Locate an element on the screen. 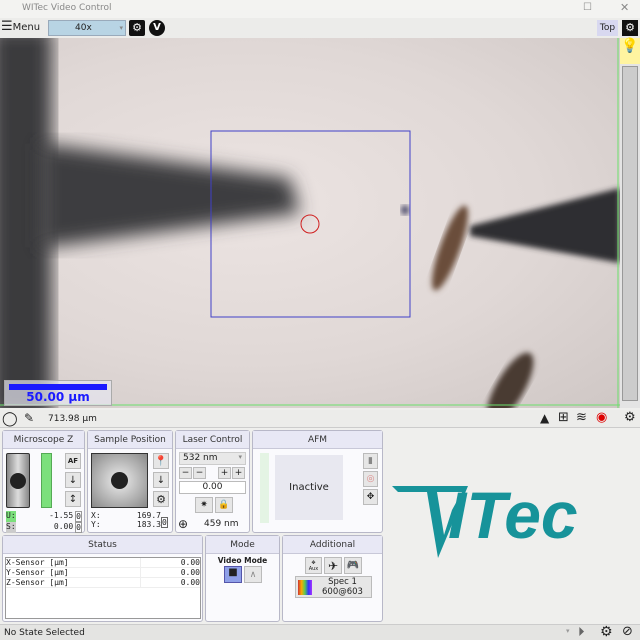 Image resolution: width=640 pixels, height=640 pixels. video-camera-icon: ■ is located at coordinates (233, 574).